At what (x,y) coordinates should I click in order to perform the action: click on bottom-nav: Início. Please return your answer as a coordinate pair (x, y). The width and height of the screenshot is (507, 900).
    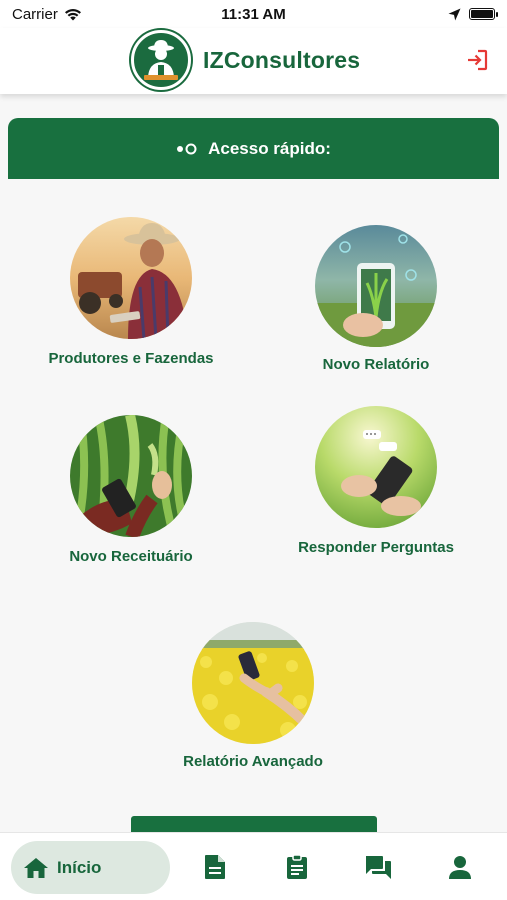
    Looking at the image, I should click on (253, 866).